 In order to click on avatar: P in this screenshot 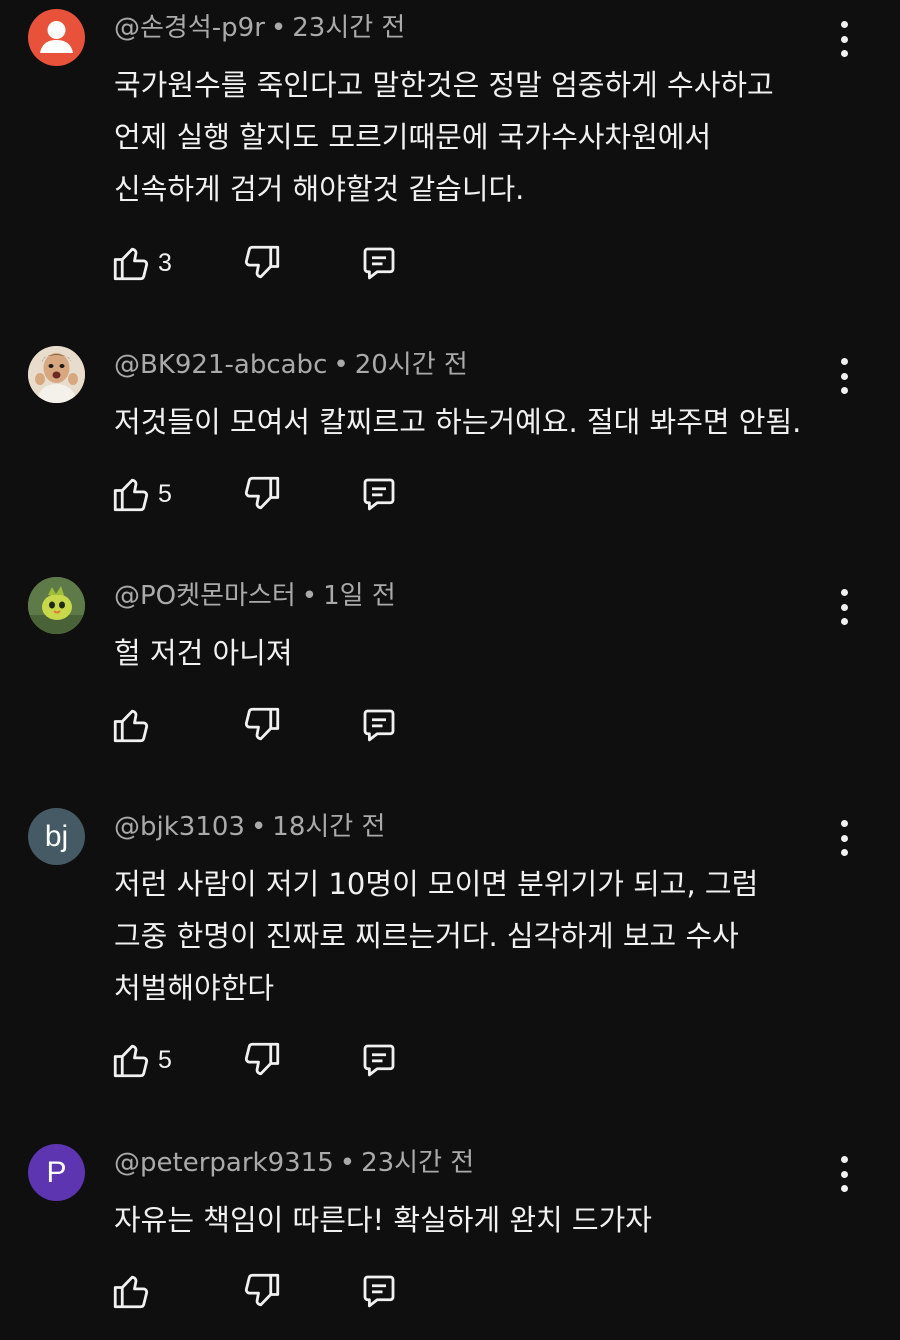, I will do `click(56, 1172)`.